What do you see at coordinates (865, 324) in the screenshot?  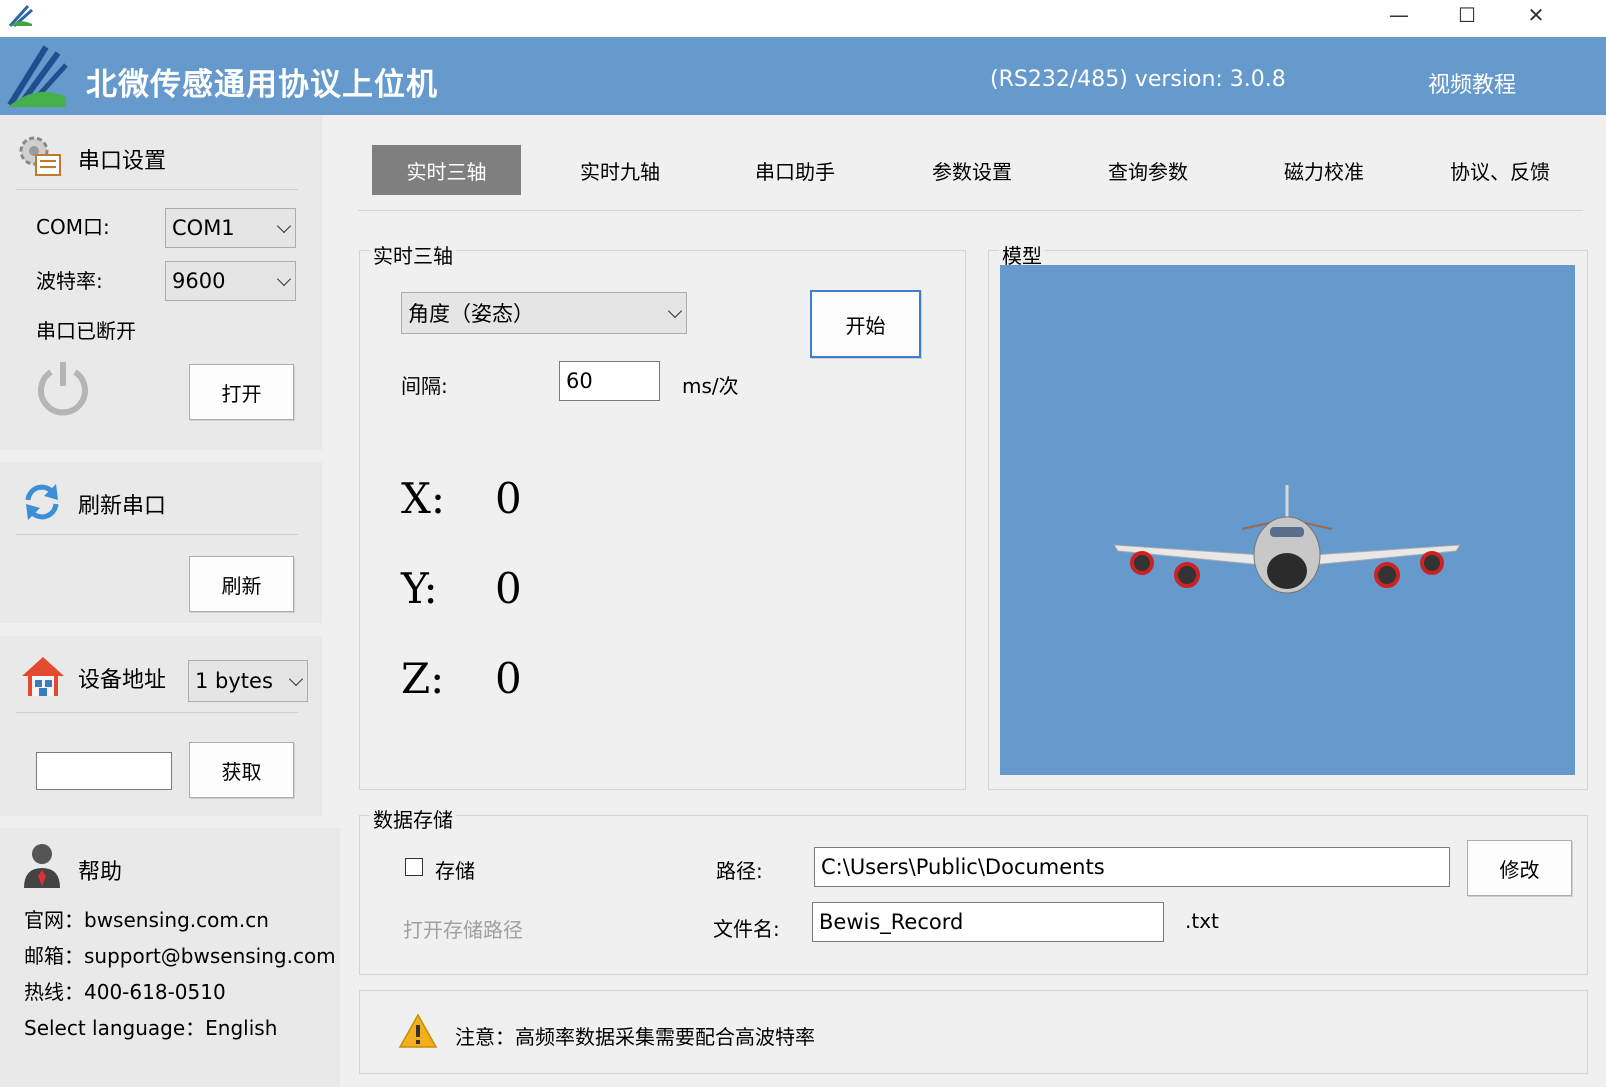 I see `start-button: 开始` at bounding box center [865, 324].